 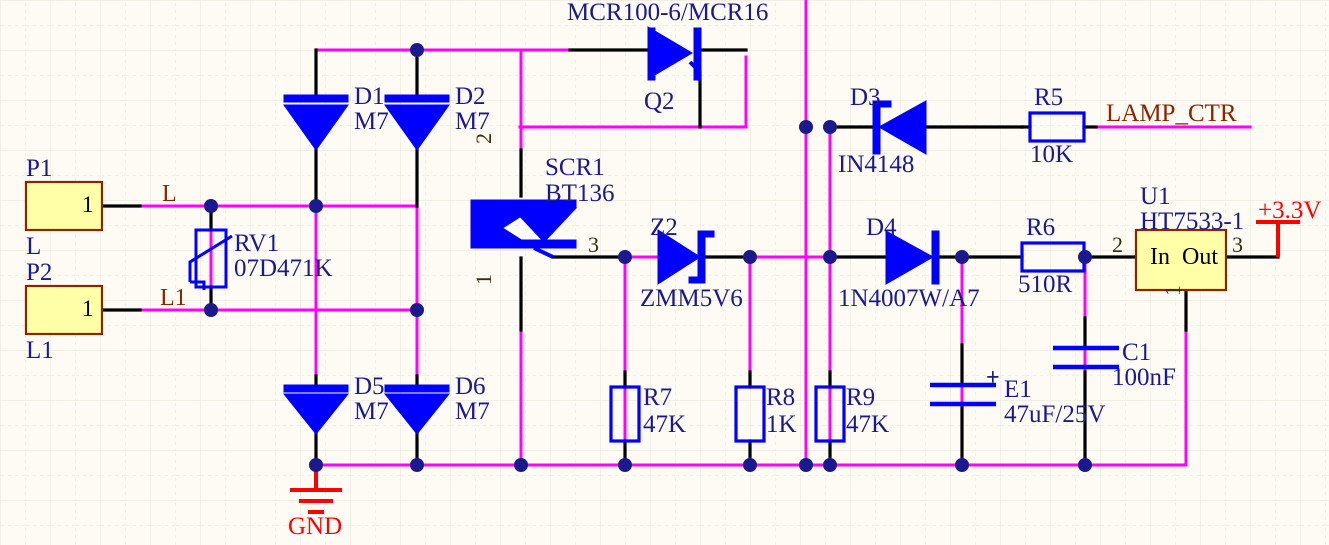 I want to click on c1-value: 100nF, so click(x=1144, y=377).